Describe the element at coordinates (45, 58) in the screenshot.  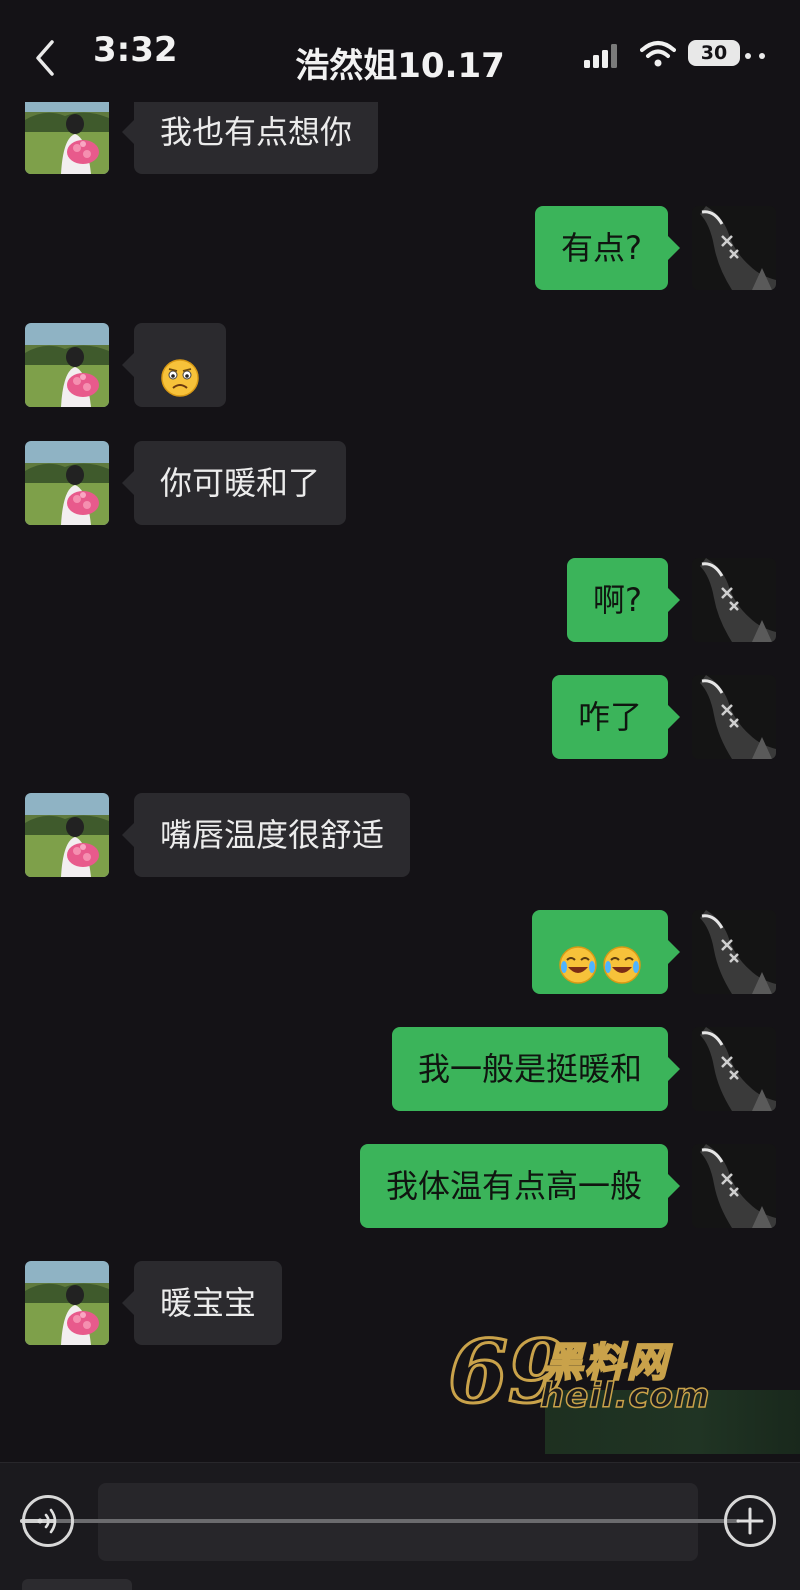
I see `back-arrow-icon` at that location.